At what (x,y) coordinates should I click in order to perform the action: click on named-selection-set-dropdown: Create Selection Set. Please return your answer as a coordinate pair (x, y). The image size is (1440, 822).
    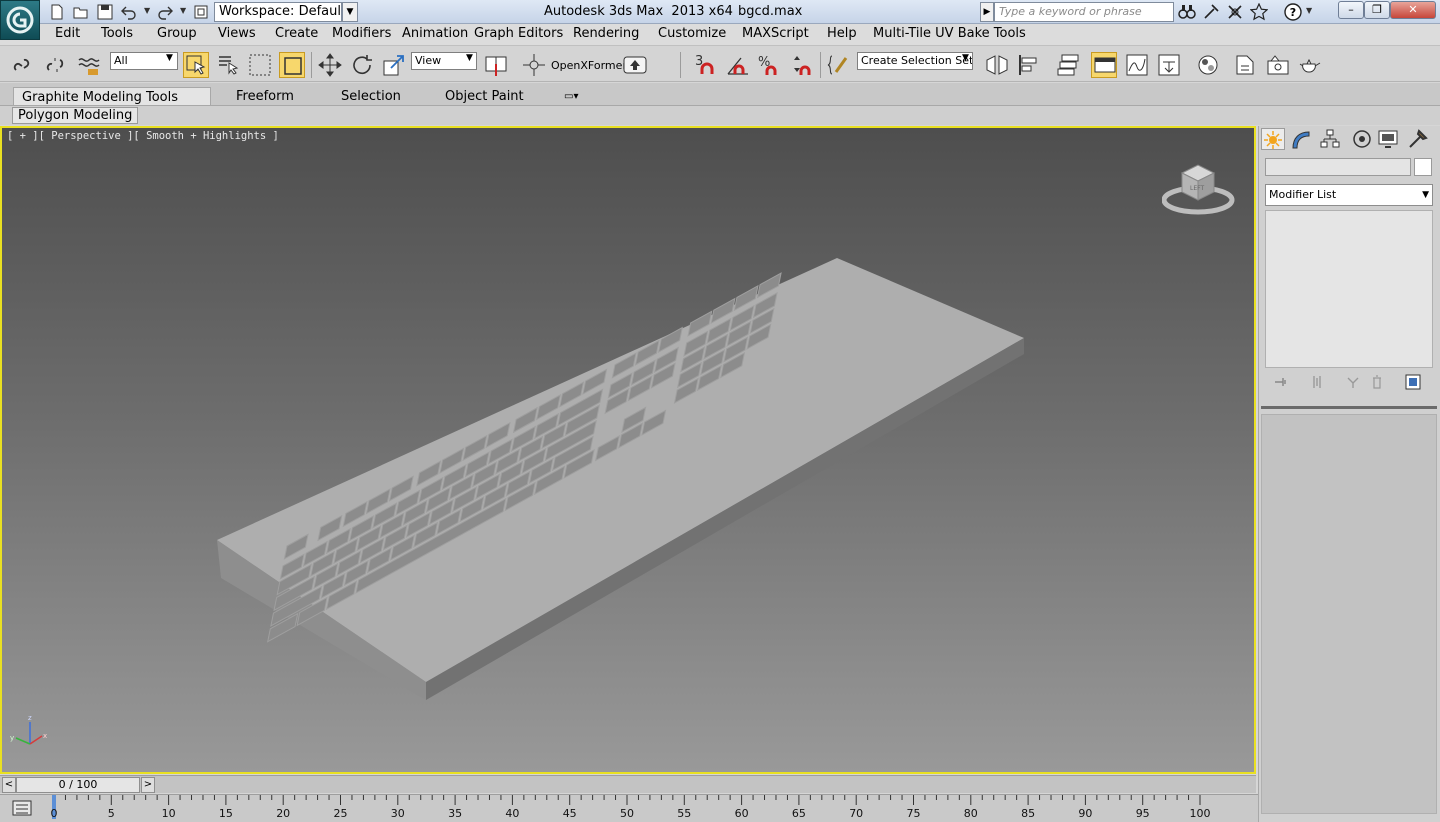
    Looking at the image, I should click on (915, 61).